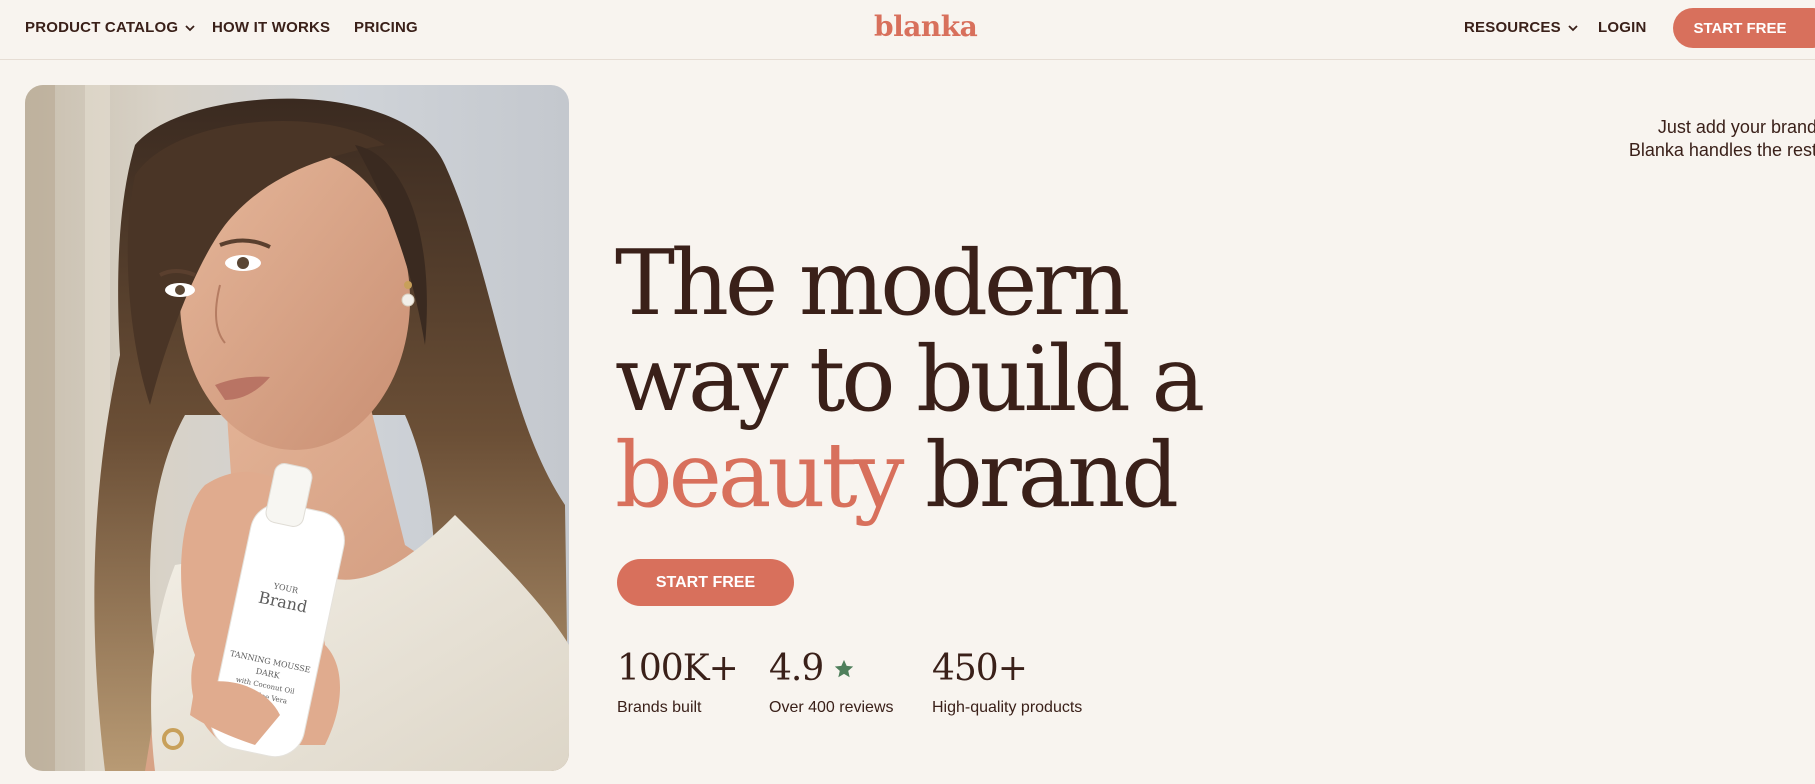 The height and width of the screenshot is (784, 1815). What do you see at coordinates (844, 668) in the screenshot?
I see `star-icon` at bounding box center [844, 668].